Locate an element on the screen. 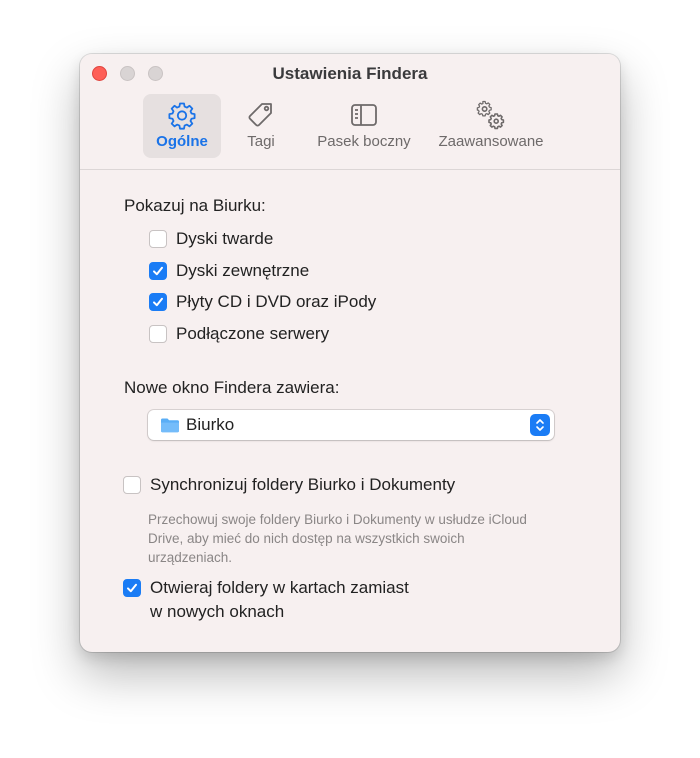  checkbox-label: Płyty CD i DVD oraz iPody is located at coordinates (276, 301).